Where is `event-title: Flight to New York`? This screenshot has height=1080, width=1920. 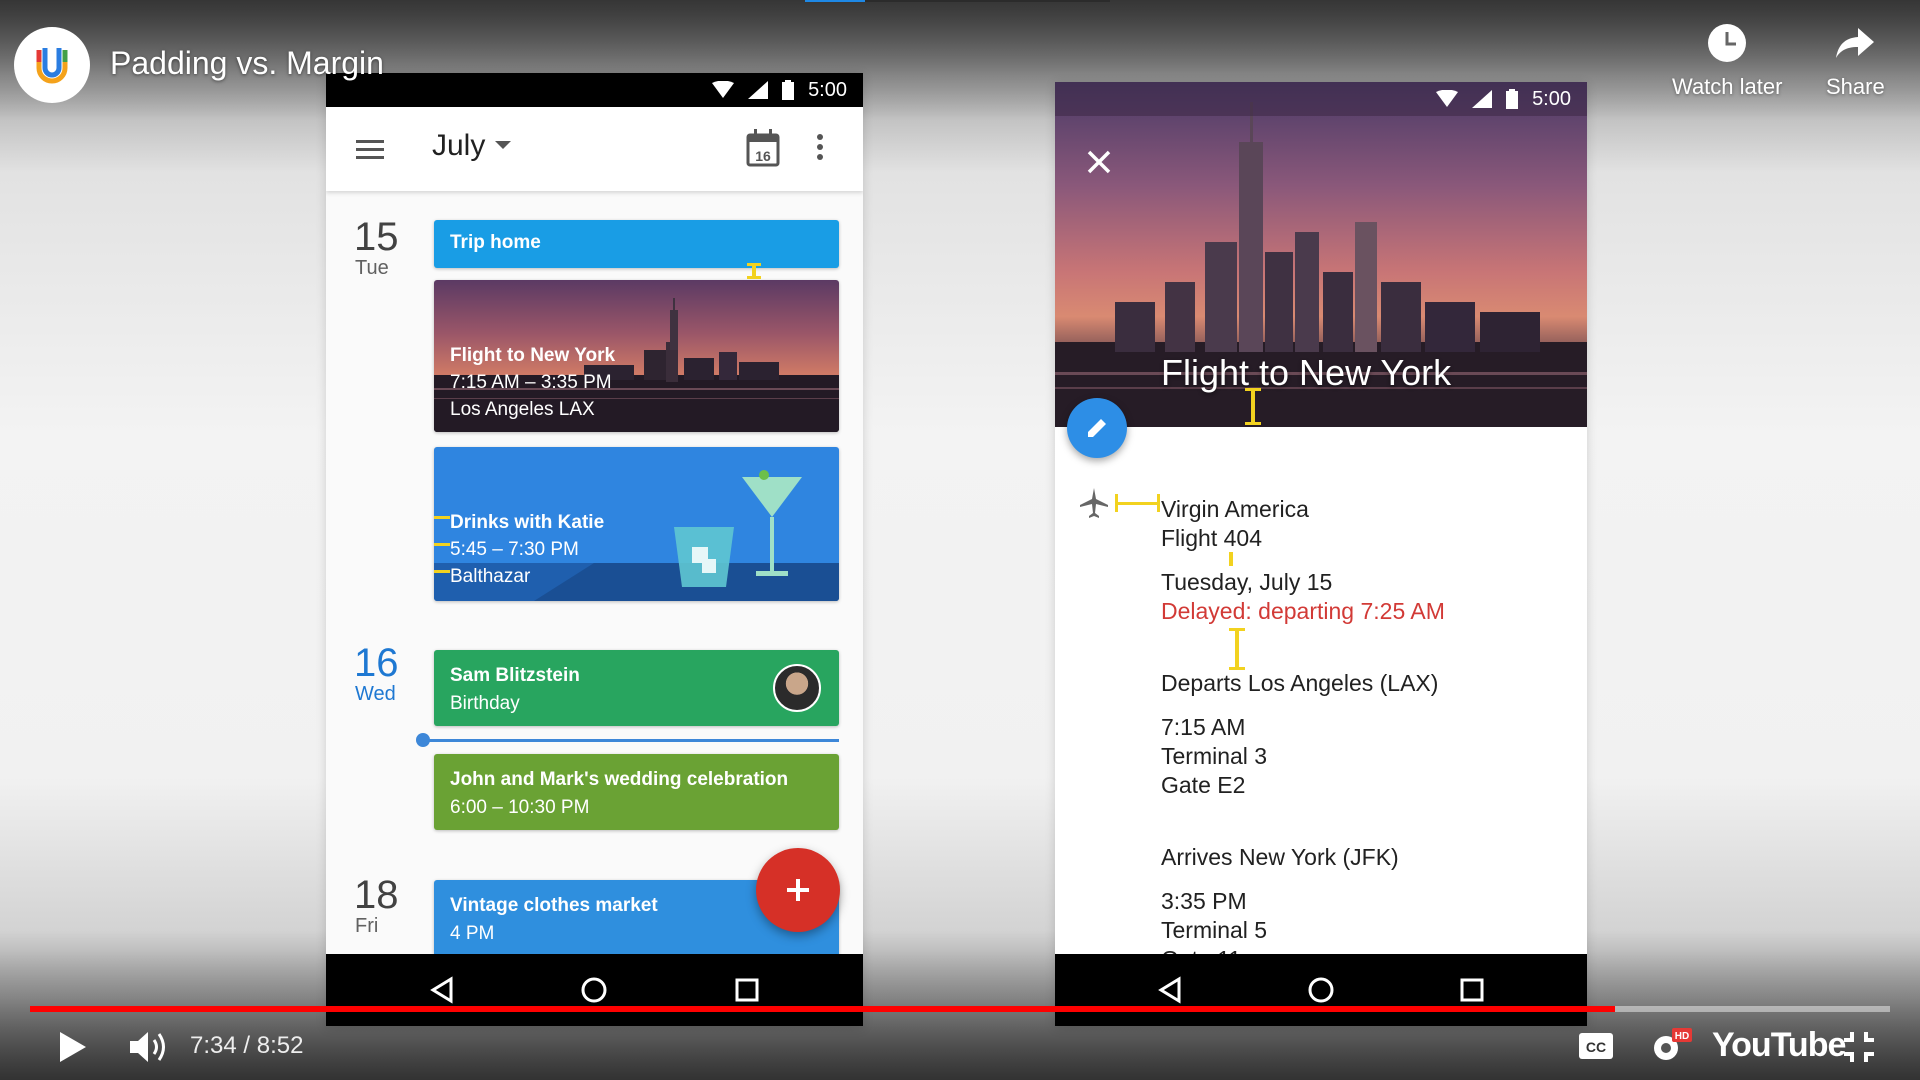 event-title: Flight to New York is located at coordinates (533, 355).